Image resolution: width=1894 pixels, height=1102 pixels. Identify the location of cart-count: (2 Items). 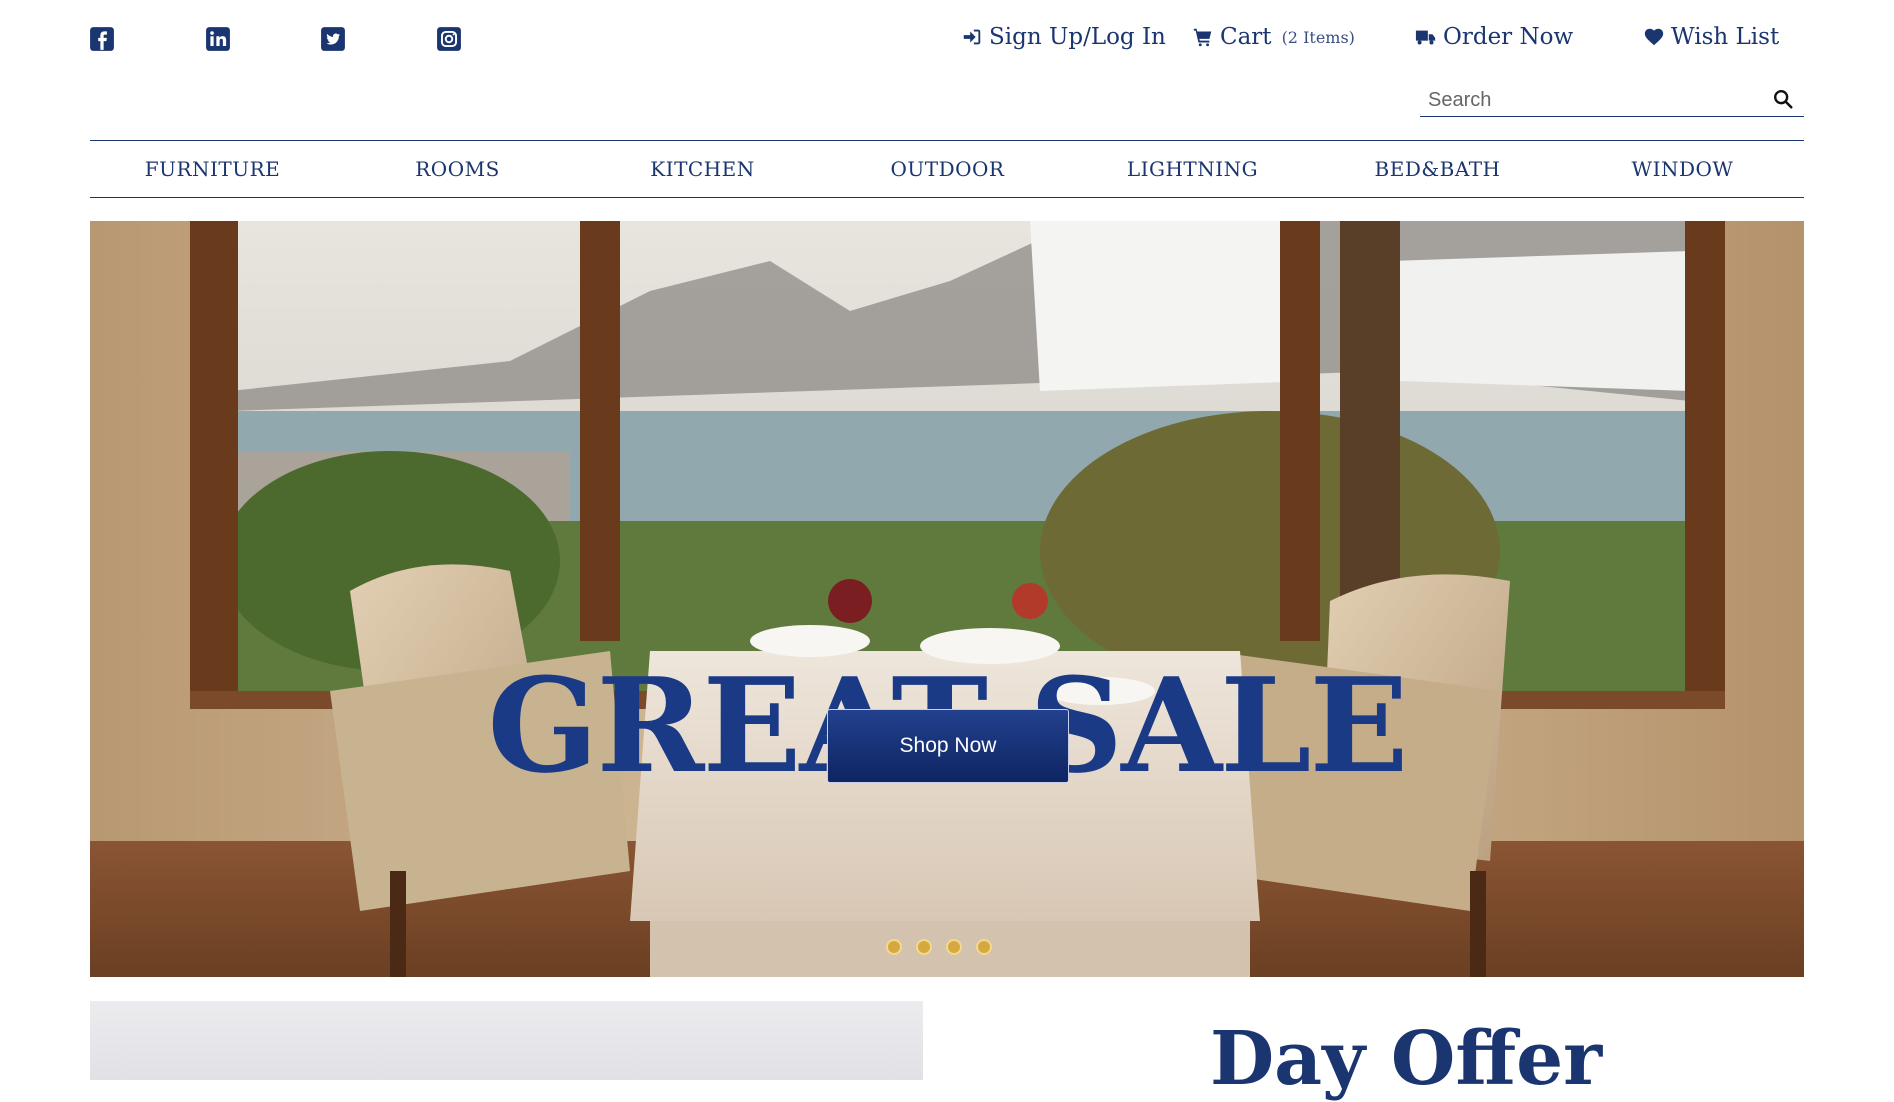
(1318, 37).